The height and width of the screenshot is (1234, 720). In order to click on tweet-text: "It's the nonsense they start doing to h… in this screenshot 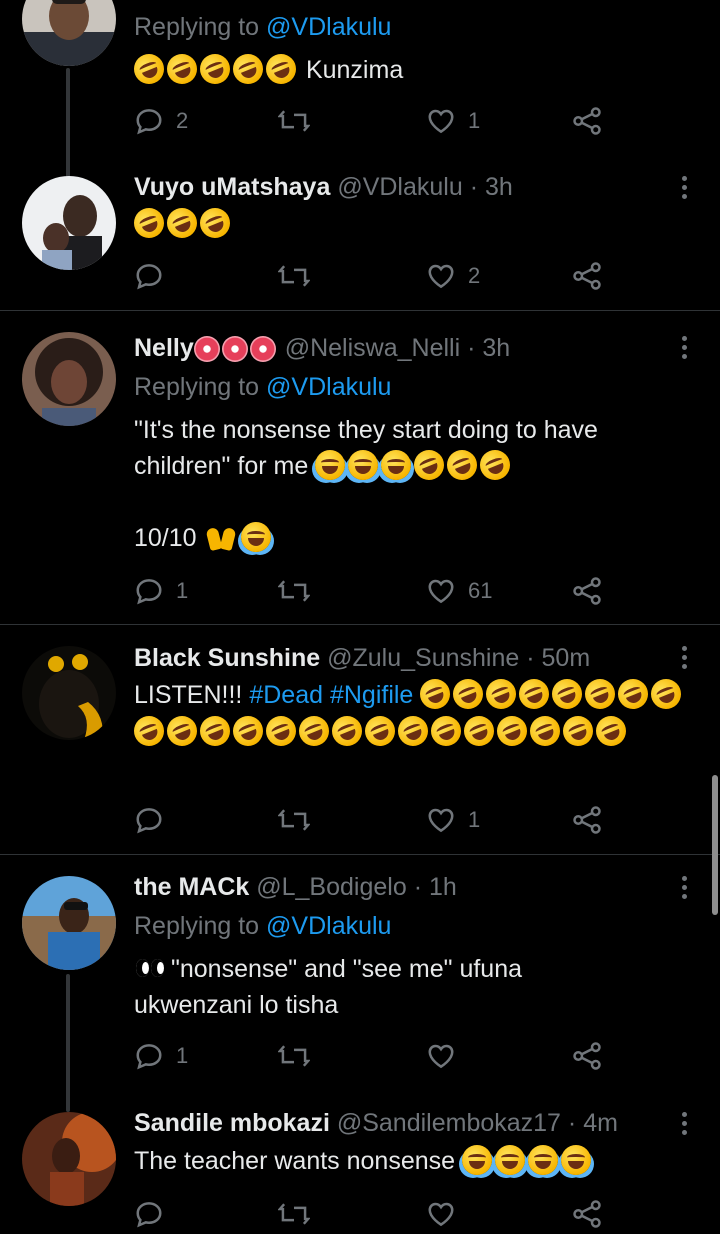, I will do `click(418, 484)`.